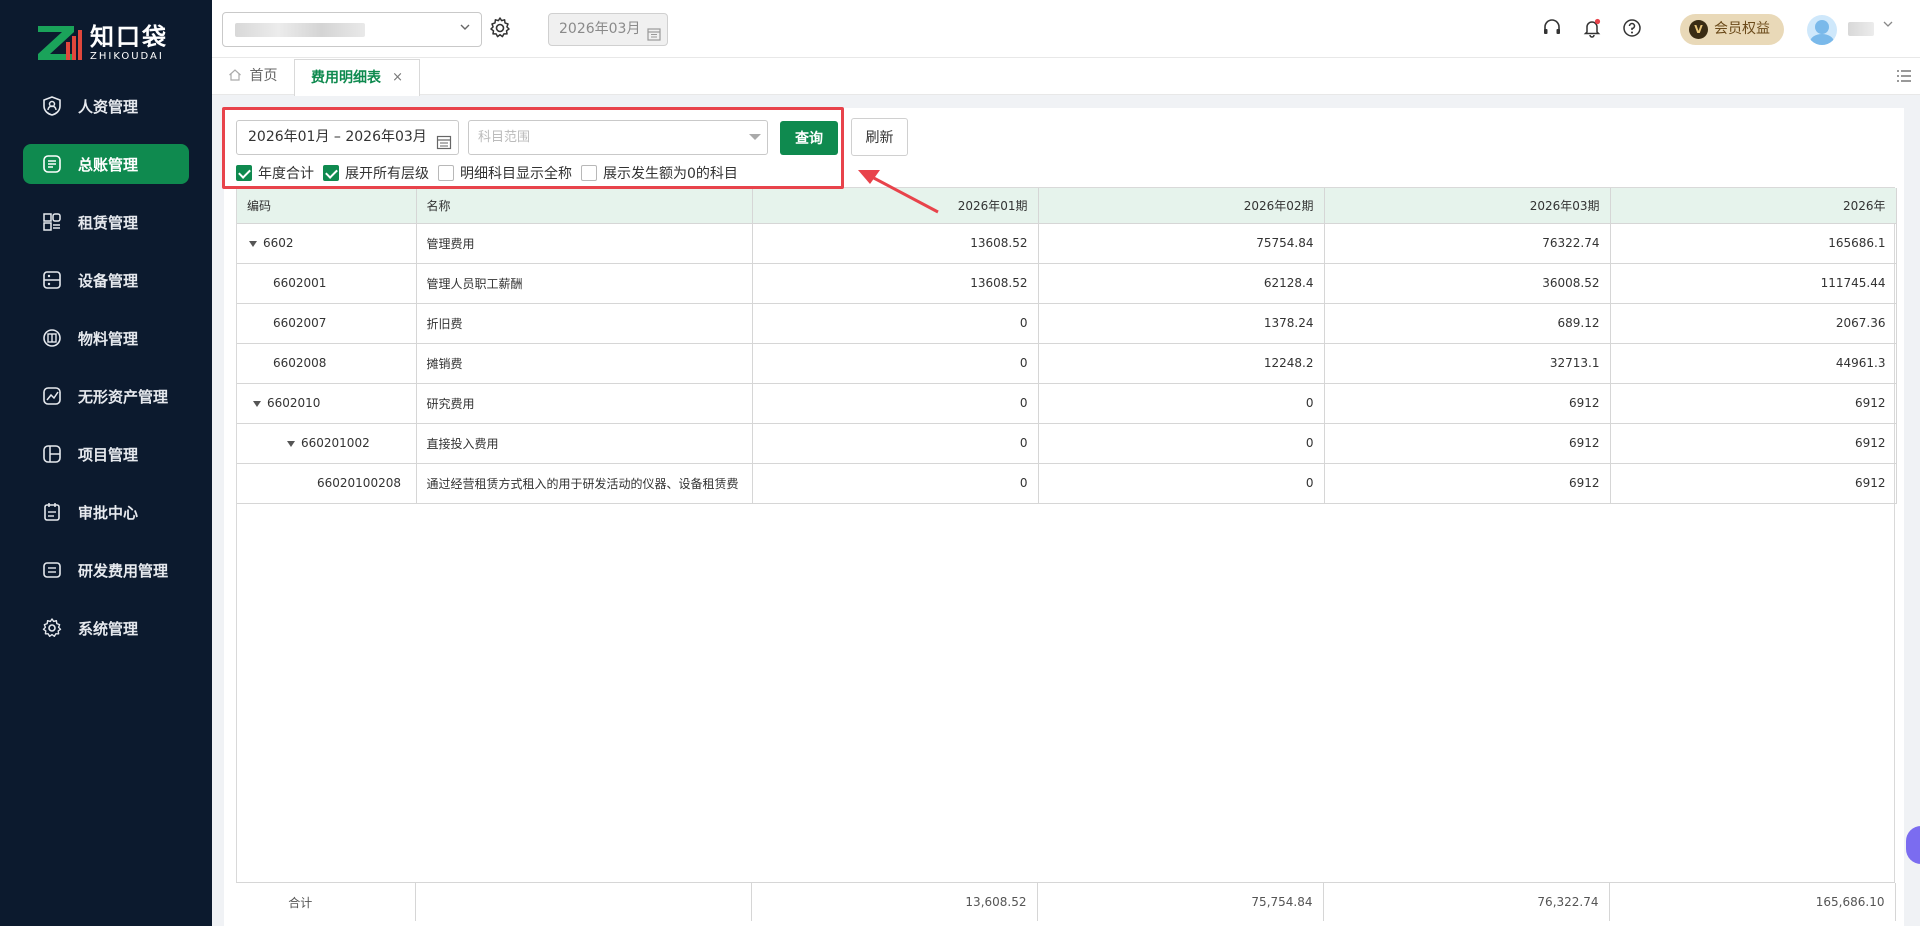 This screenshot has width=1920, height=926. I want to click on total-year: 165,686.10, so click(1752, 902).